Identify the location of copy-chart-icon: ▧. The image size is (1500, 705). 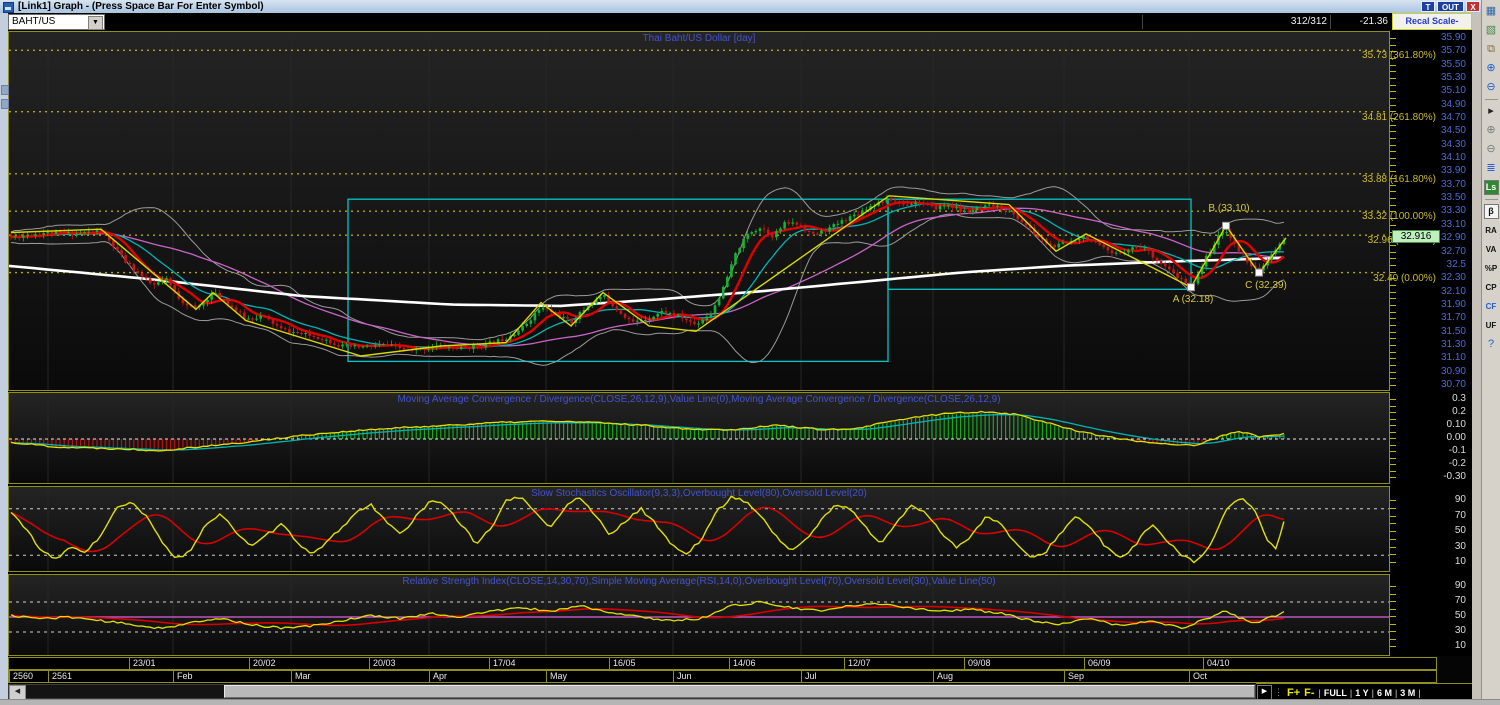
(1491, 30).